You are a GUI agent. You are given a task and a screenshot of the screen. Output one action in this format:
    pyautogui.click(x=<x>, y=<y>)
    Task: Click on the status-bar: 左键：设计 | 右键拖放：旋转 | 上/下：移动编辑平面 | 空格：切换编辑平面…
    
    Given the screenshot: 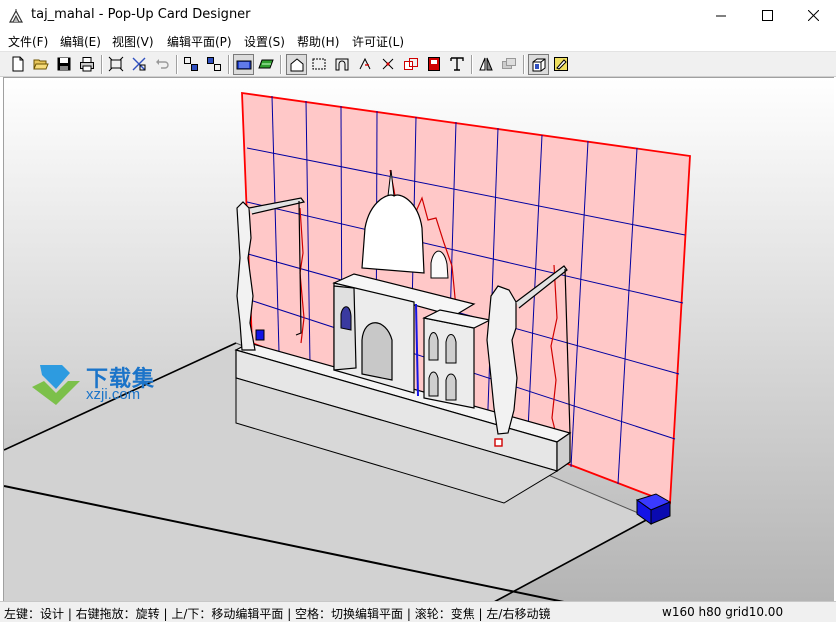 What is the action you would take?
    pyautogui.click(x=418, y=611)
    